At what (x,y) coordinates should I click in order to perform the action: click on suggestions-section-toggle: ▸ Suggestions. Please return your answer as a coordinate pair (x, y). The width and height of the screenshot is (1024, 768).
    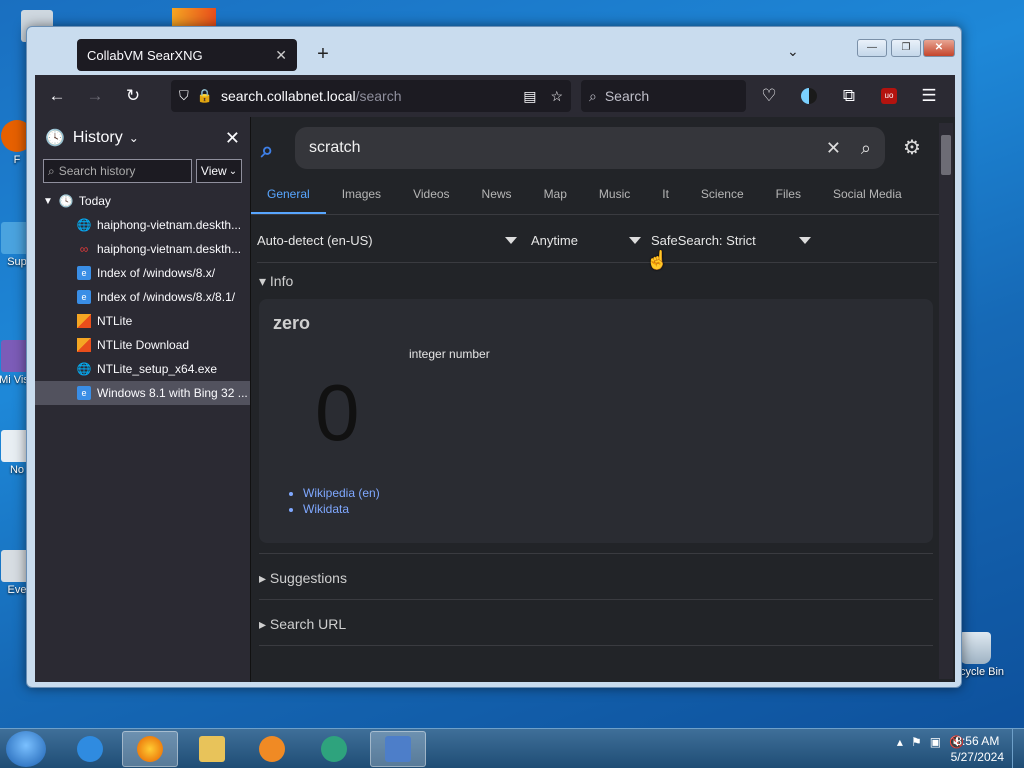
    Looking at the image, I should click on (596, 576).